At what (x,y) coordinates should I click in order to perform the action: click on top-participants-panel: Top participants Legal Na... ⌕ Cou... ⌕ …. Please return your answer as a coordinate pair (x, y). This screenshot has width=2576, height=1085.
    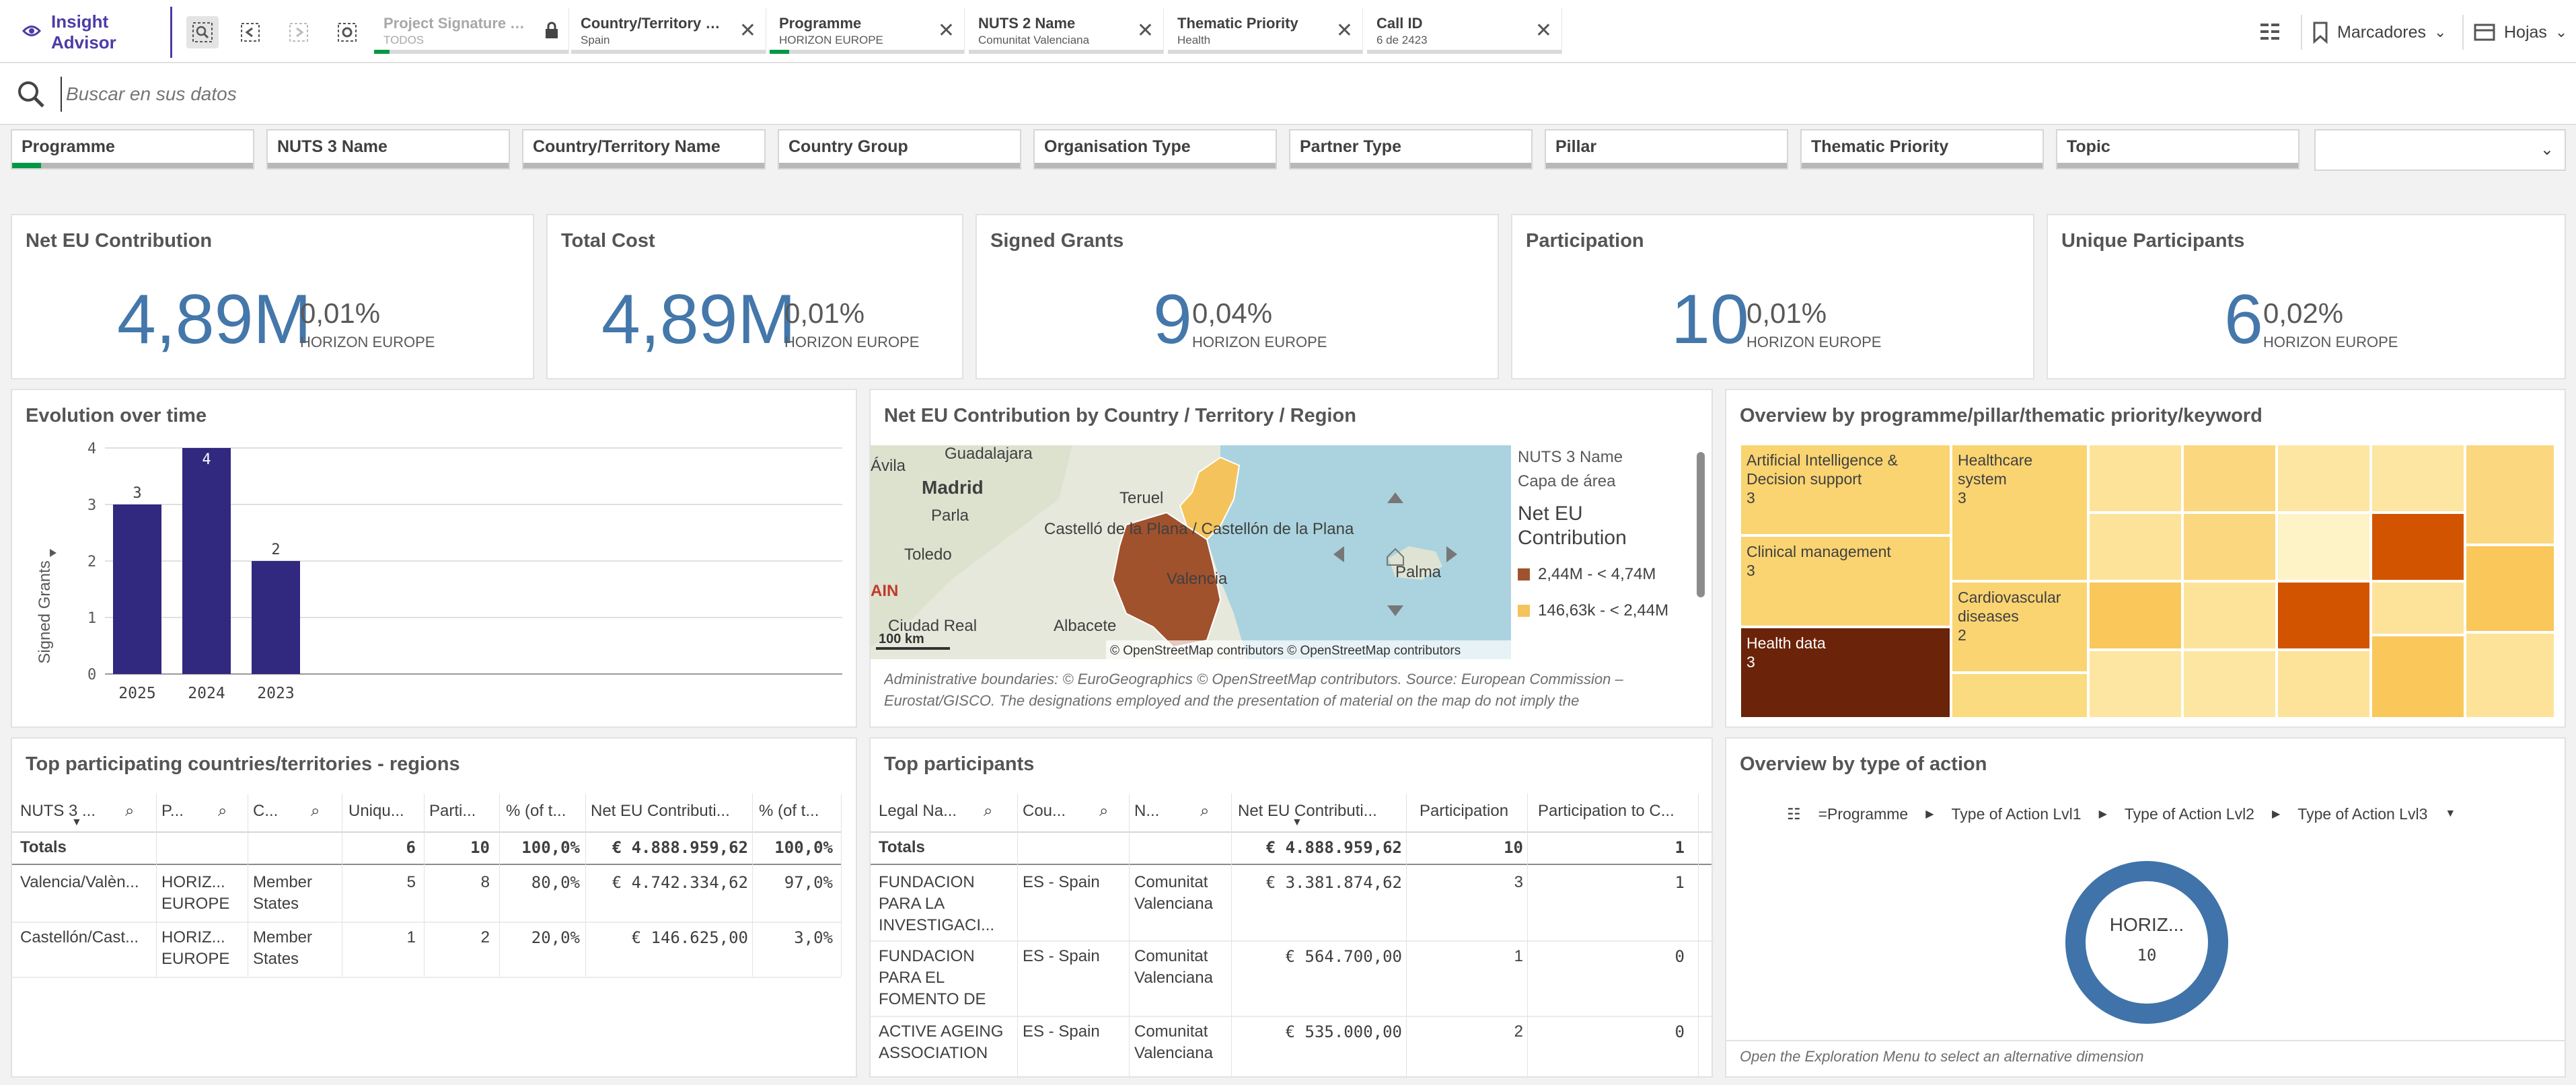
    Looking at the image, I should click on (1291, 907).